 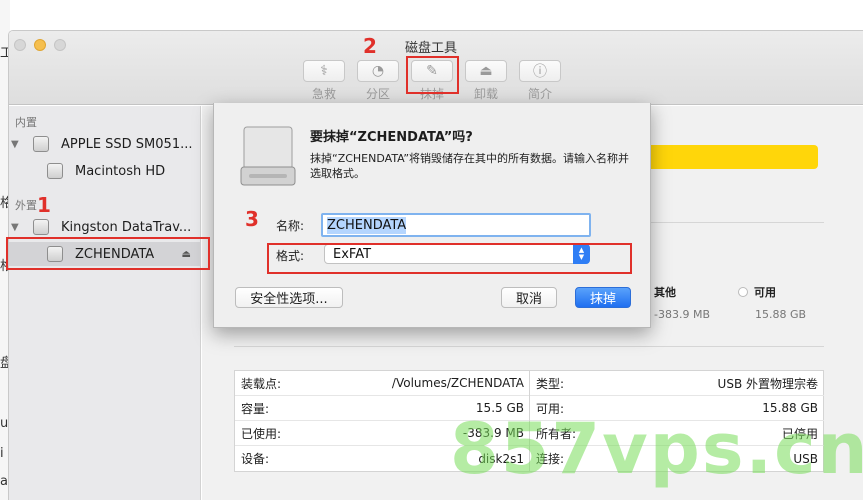 What do you see at coordinates (261, 383) in the screenshot?
I see `info-key: 装载点:` at bounding box center [261, 383].